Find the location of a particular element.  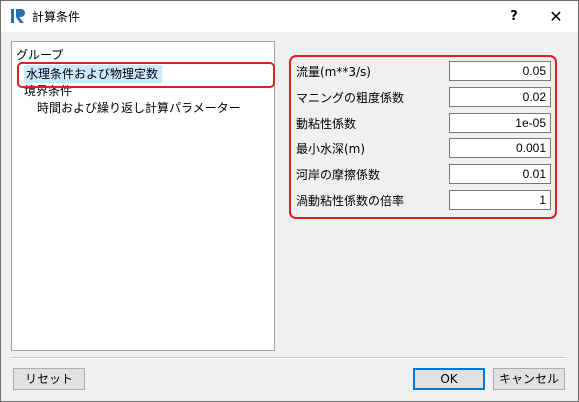

app-icon is located at coordinates (18, 16).